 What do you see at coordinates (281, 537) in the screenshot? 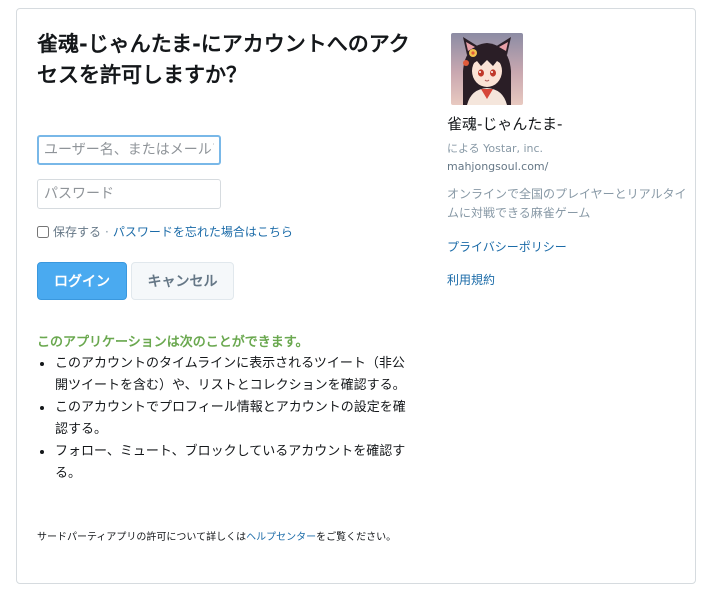
I see `help-center-link: ヘルプセンター` at bounding box center [281, 537].